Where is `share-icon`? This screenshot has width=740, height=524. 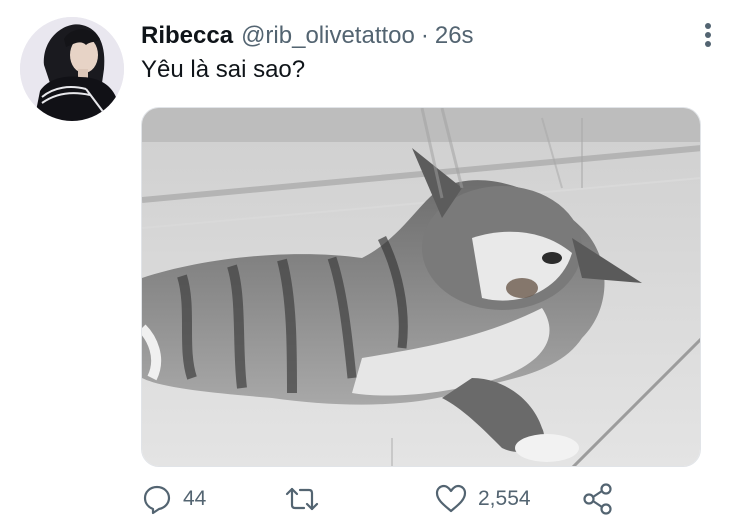
share-icon is located at coordinates (597, 499).